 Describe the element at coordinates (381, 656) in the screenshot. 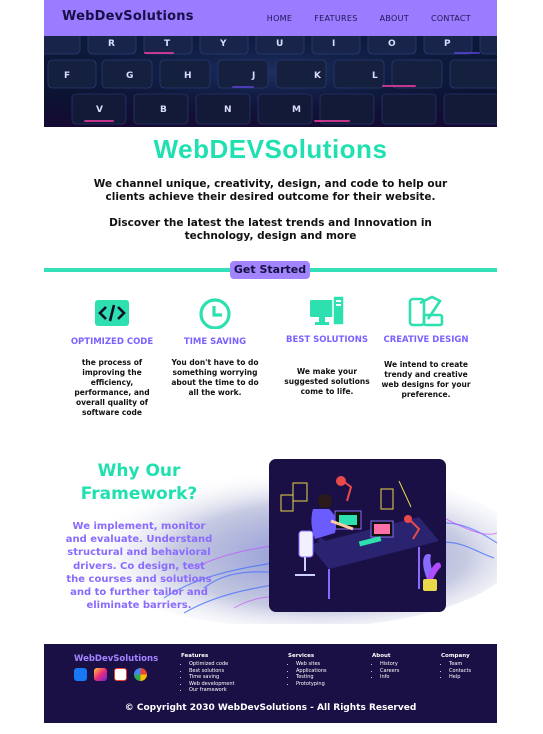

I see `footer-col-heading: About` at that location.